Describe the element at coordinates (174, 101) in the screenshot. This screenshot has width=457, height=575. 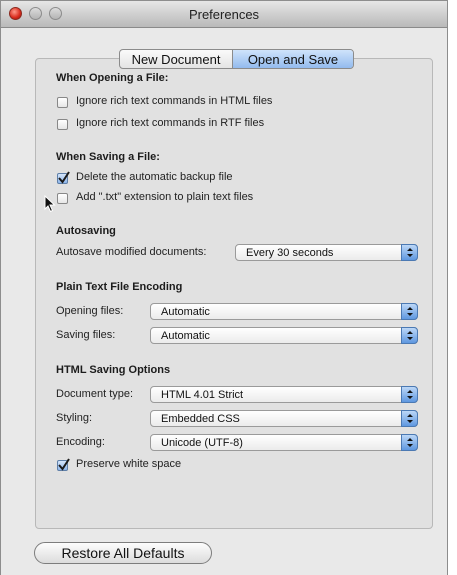
I see `ignore-html-label: Ignore rich text commands in HTML files` at that location.